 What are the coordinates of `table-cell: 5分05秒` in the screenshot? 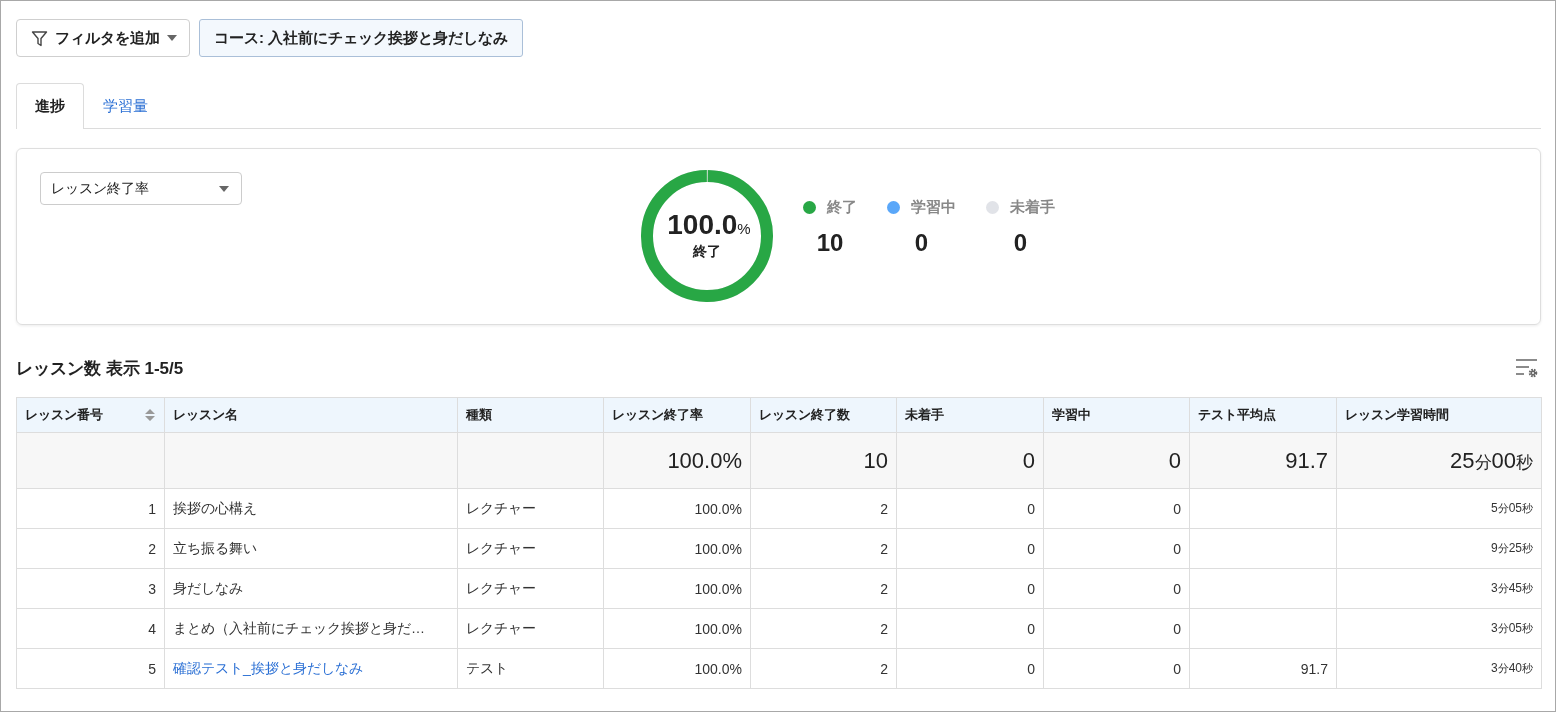 It's located at (1439, 508).